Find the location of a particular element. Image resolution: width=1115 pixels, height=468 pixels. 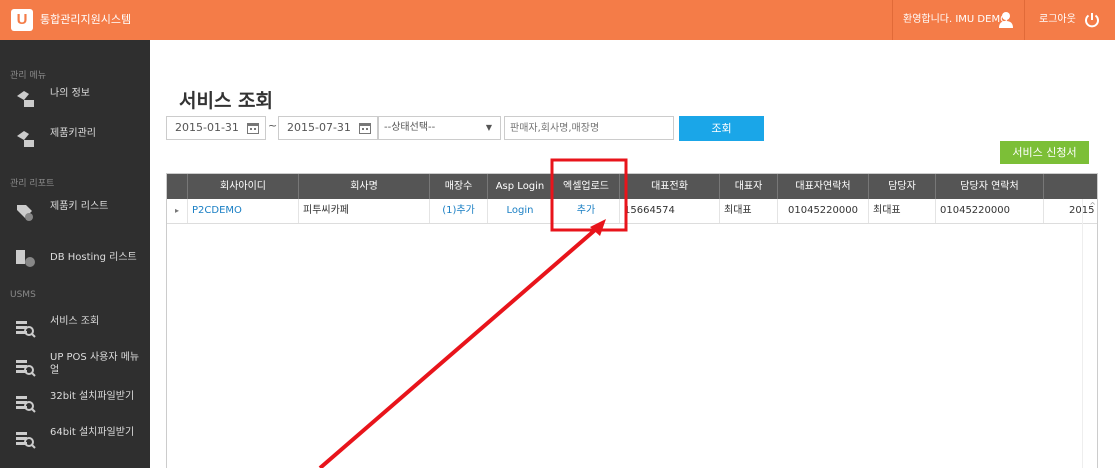

tag-check-icon is located at coordinates (25, 213).